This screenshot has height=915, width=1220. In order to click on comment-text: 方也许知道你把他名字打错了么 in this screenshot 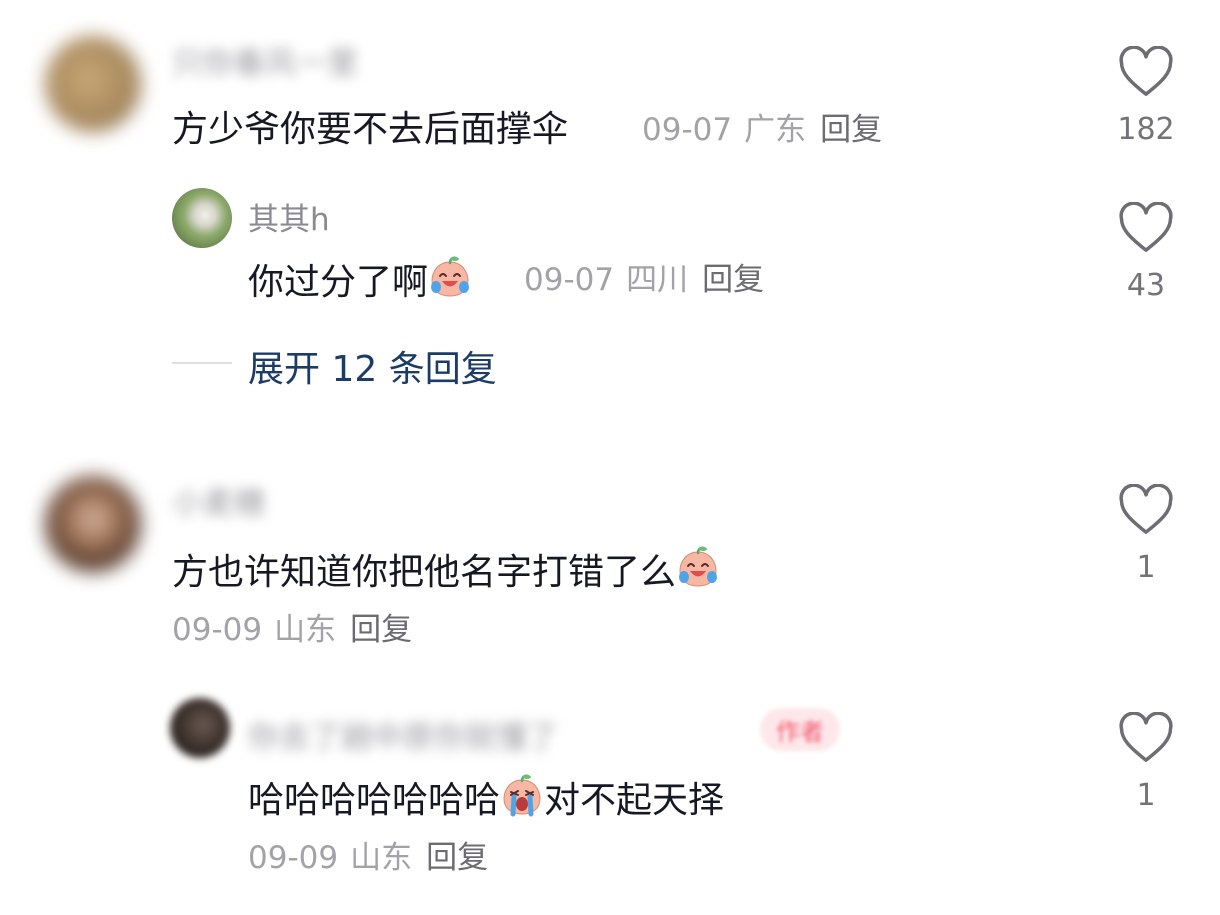, I will do `click(446, 570)`.